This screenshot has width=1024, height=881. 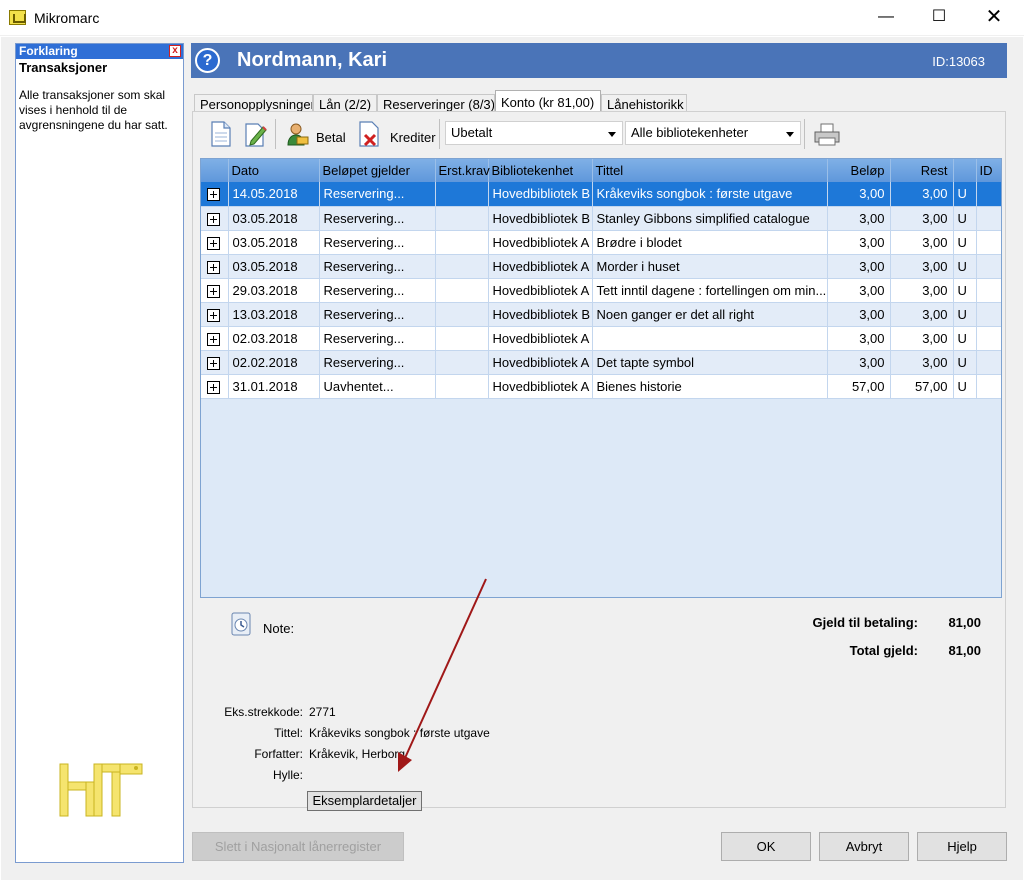 What do you see at coordinates (175, 51) in the screenshot?
I see `explanation-close-icon: x` at bounding box center [175, 51].